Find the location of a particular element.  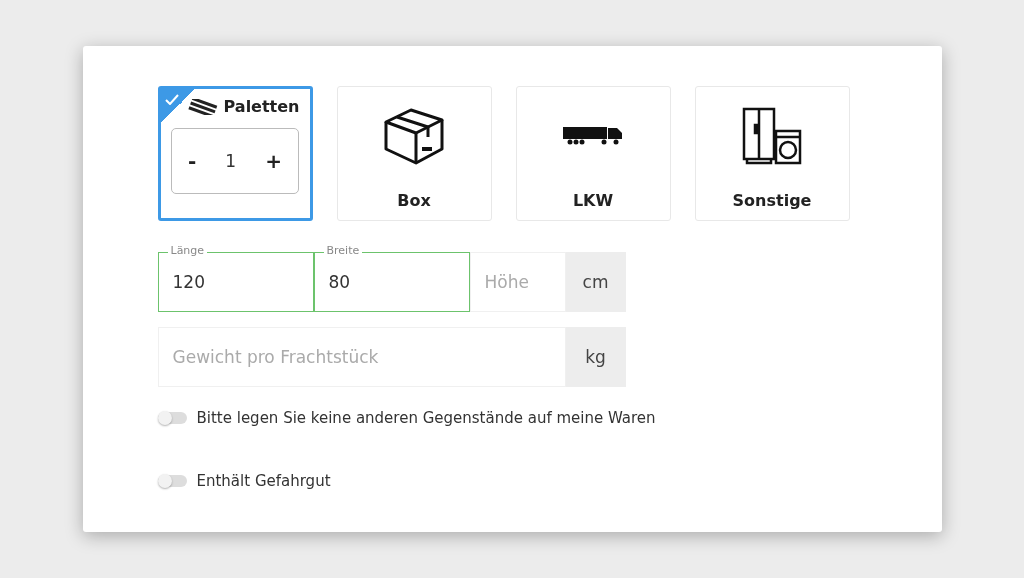

field-value: 80 is located at coordinates (339, 282).